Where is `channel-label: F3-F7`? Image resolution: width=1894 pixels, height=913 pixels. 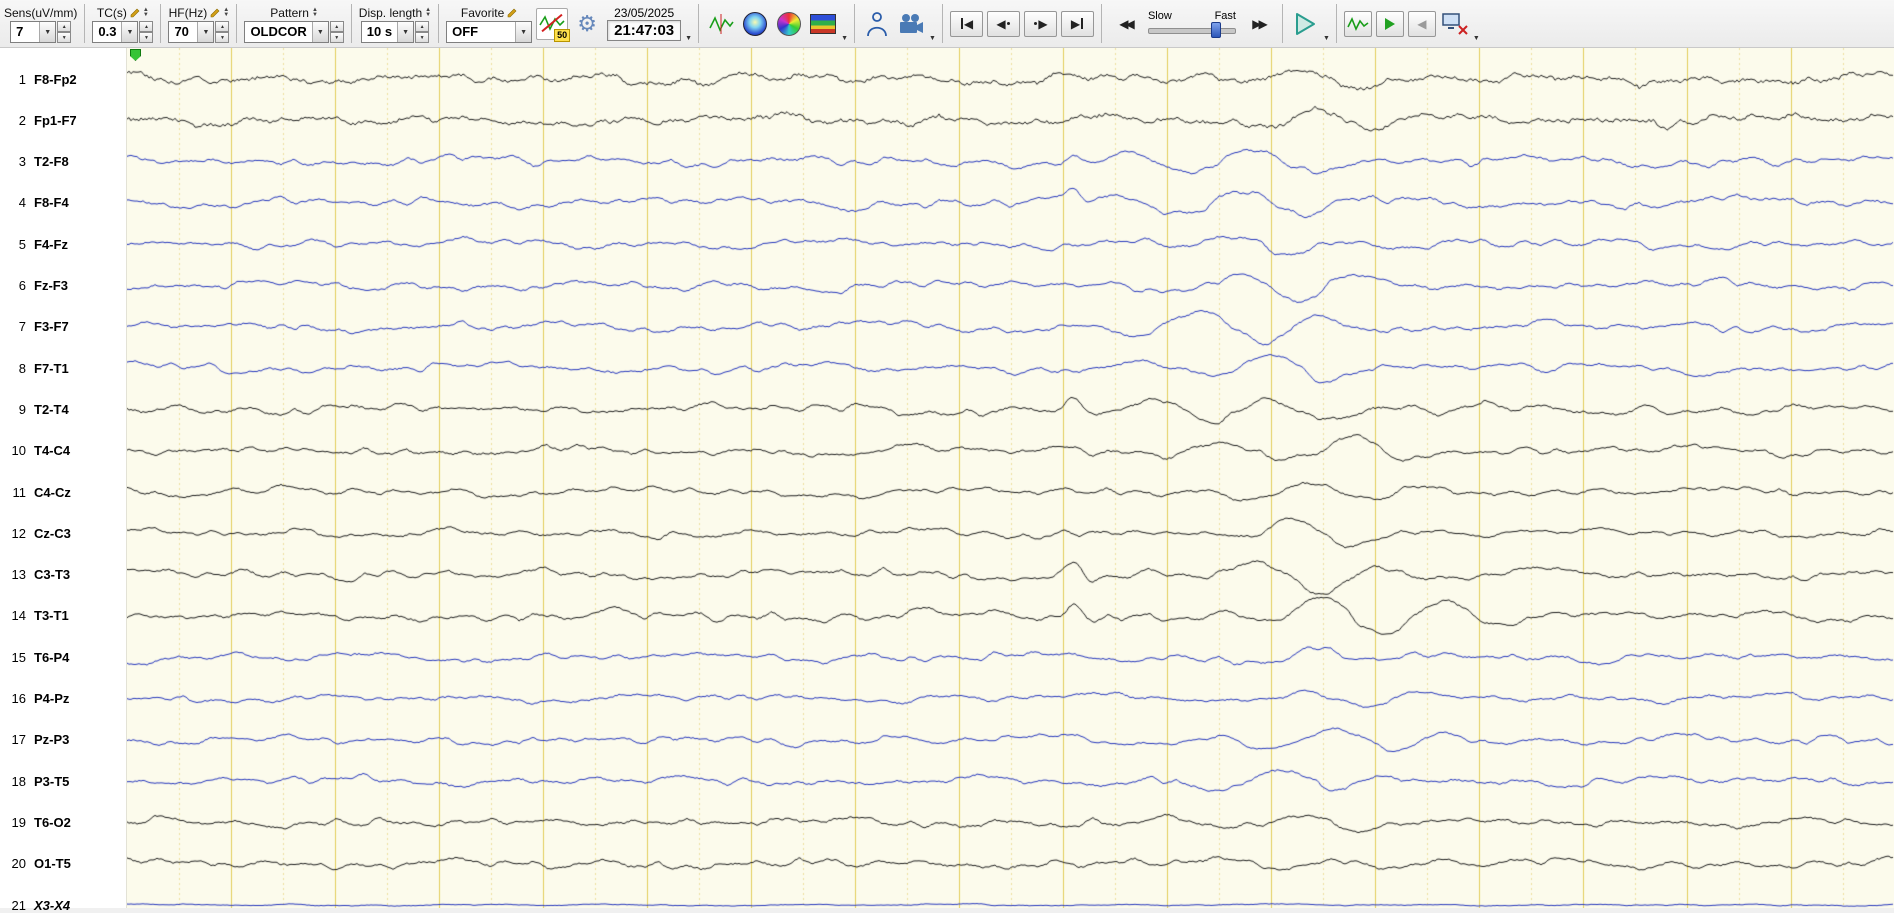
channel-label: F3-F7 is located at coordinates (51, 327).